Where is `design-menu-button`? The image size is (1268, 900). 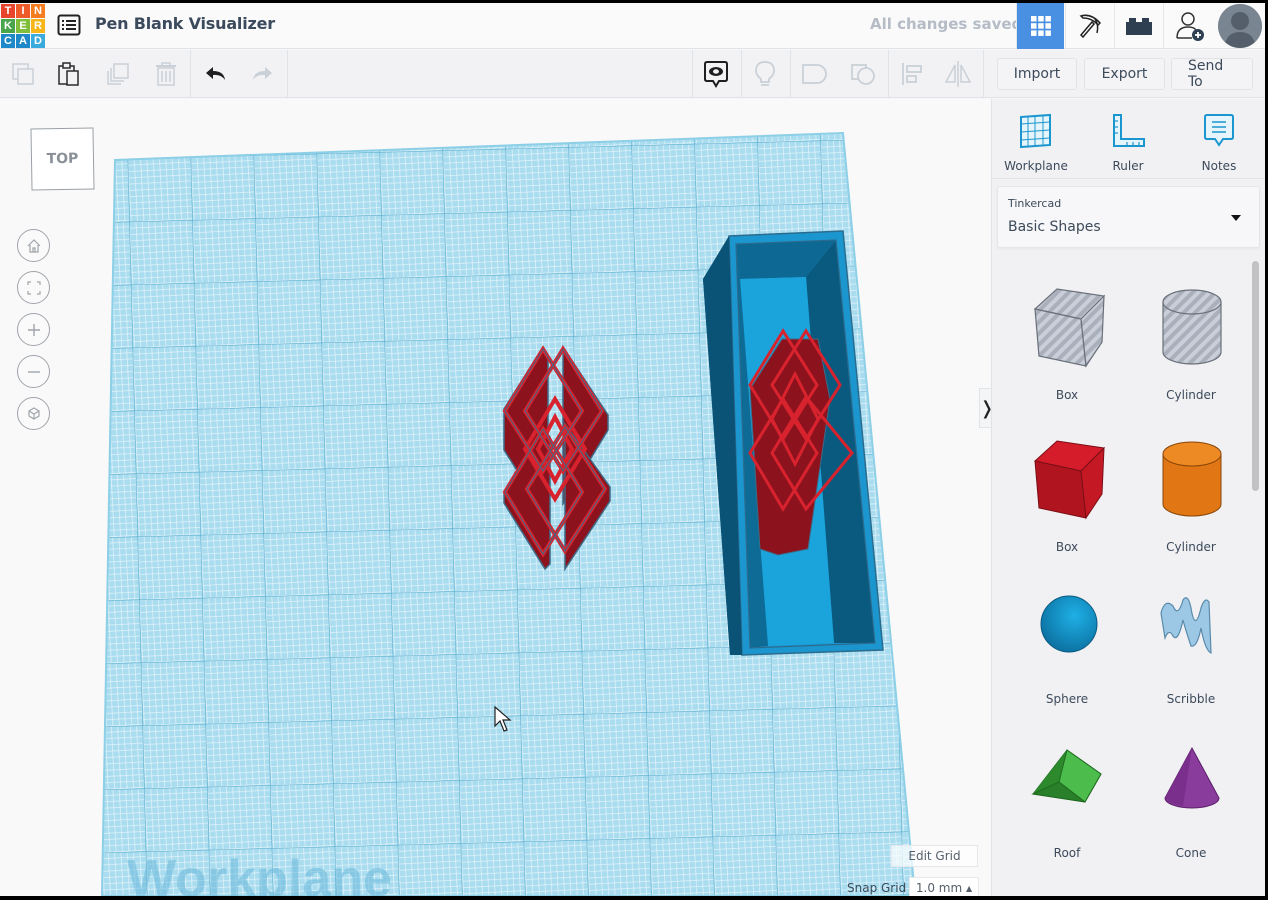
design-menu-button is located at coordinates (69, 25).